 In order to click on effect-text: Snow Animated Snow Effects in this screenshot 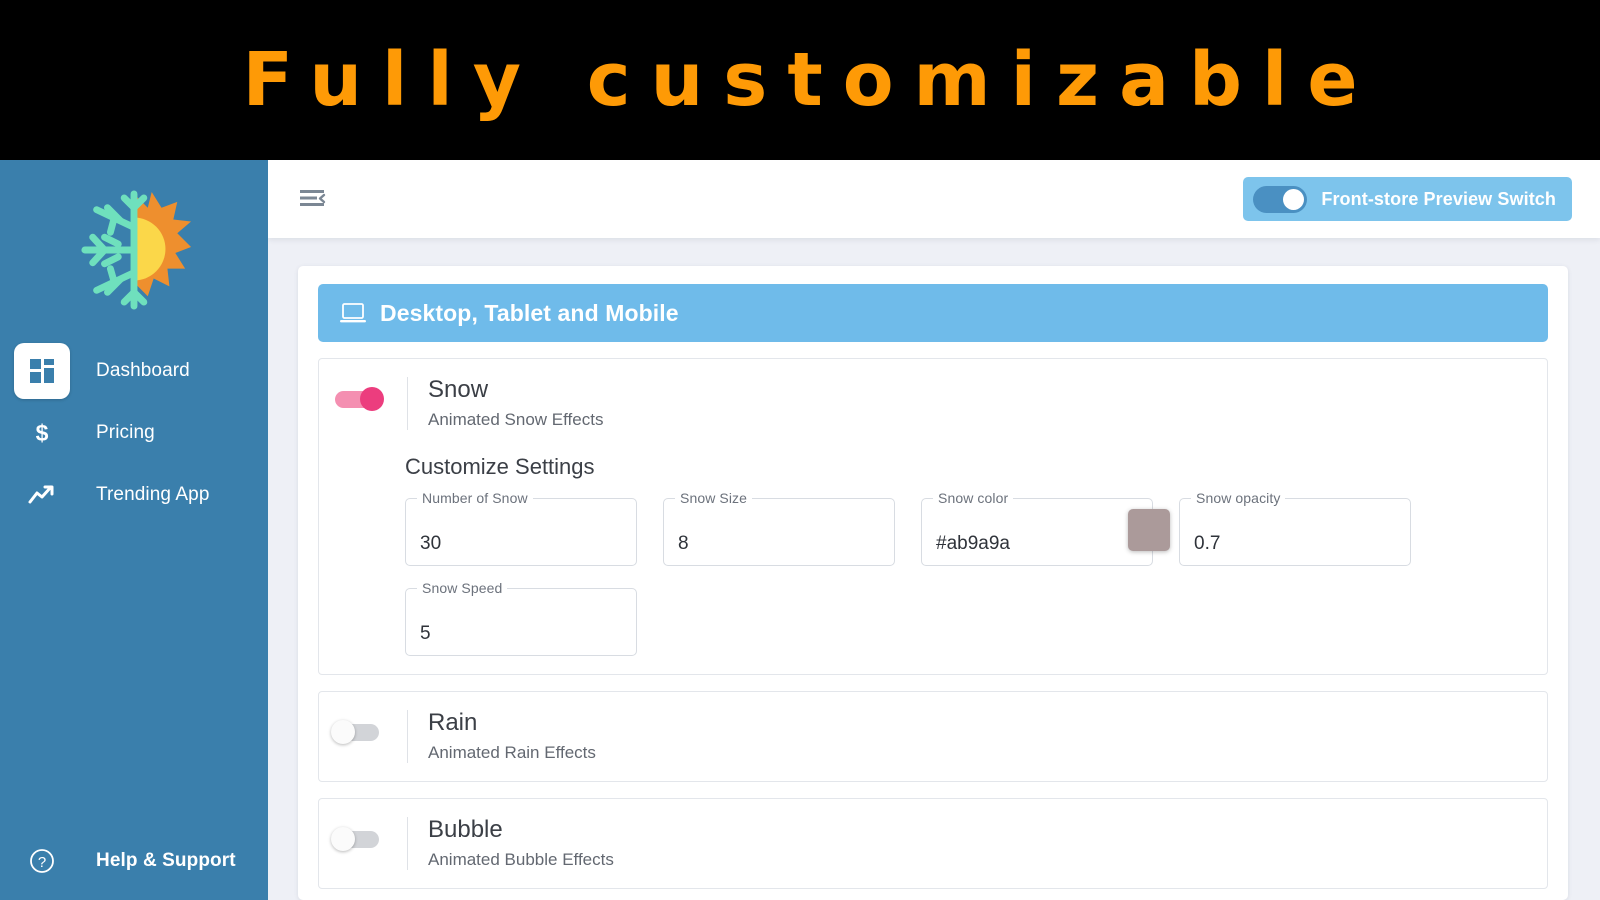, I will do `click(977, 403)`.